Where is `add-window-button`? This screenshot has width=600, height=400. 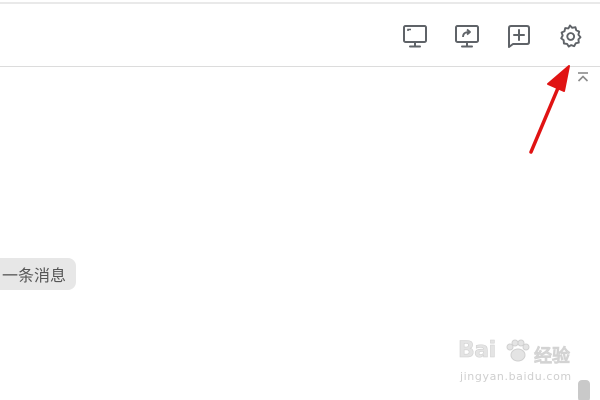 add-window-button is located at coordinates (519, 36).